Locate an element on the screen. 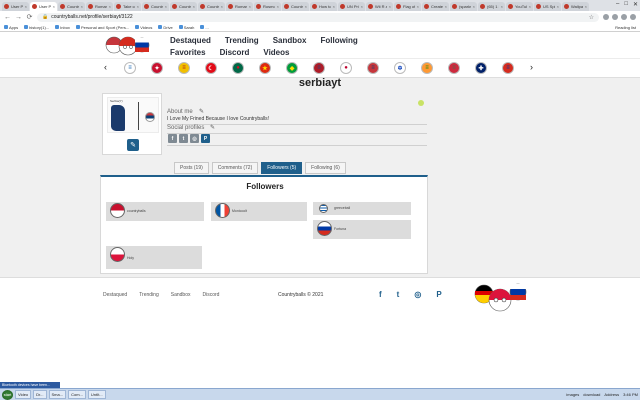 The image size is (640, 400). menu-icon is located at coordinates (633, 17).